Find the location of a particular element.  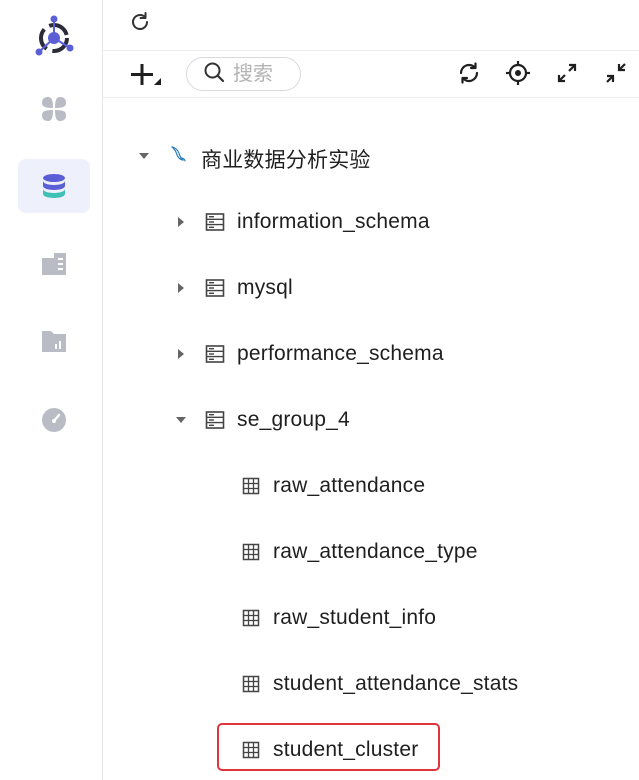

dashboard-icon is located at coordinates (54, 264).